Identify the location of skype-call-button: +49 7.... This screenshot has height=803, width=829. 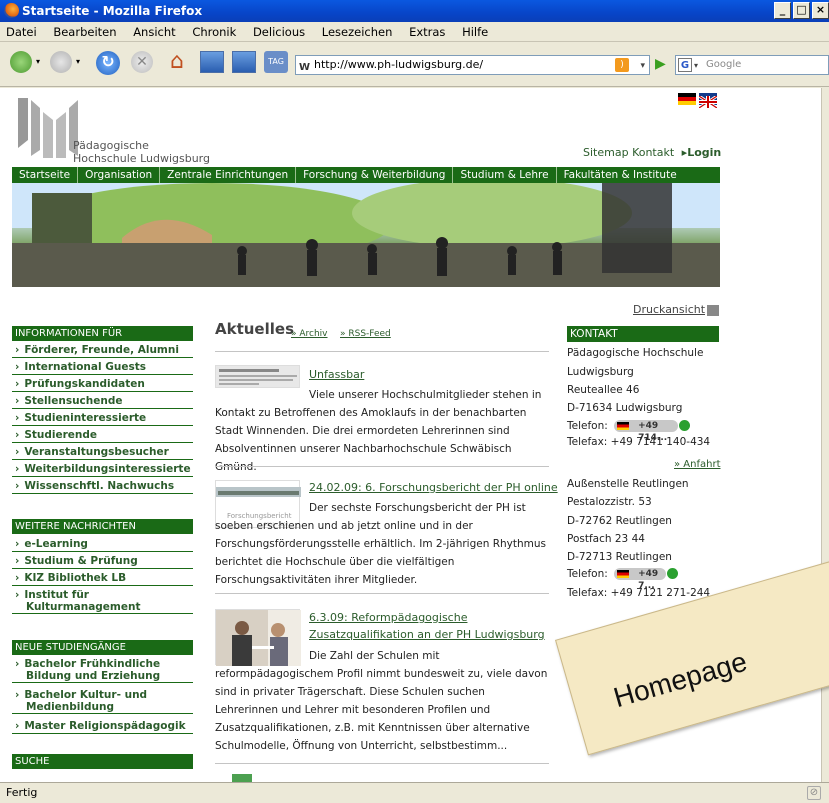
(646, 579).